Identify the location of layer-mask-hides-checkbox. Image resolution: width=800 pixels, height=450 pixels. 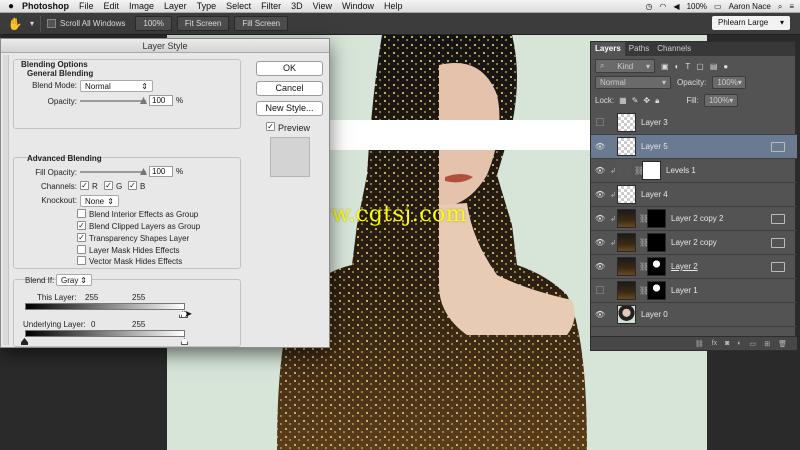
(81, 249).